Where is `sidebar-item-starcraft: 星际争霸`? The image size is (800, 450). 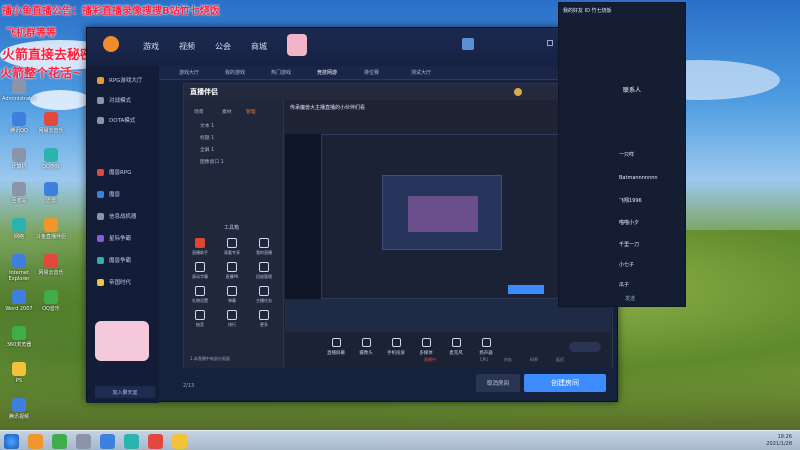
sidebar-item-starcraft: 星际争霸 is located at coordinates (114, 238).